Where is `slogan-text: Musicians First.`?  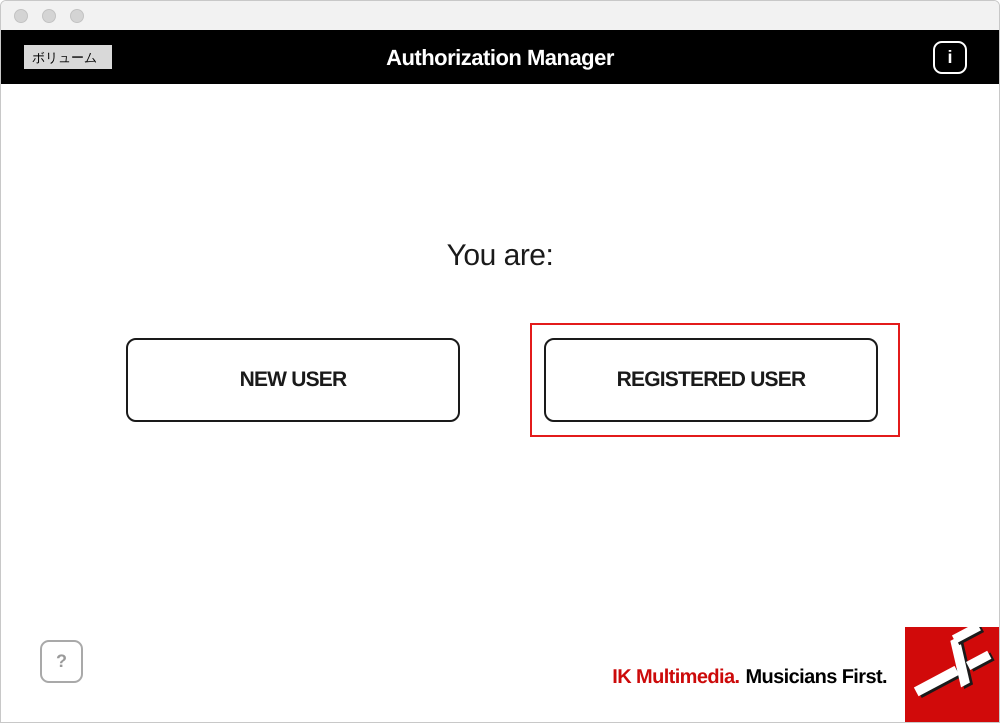
slogan-text: Musicians First. is located at coordinates (816, 677).